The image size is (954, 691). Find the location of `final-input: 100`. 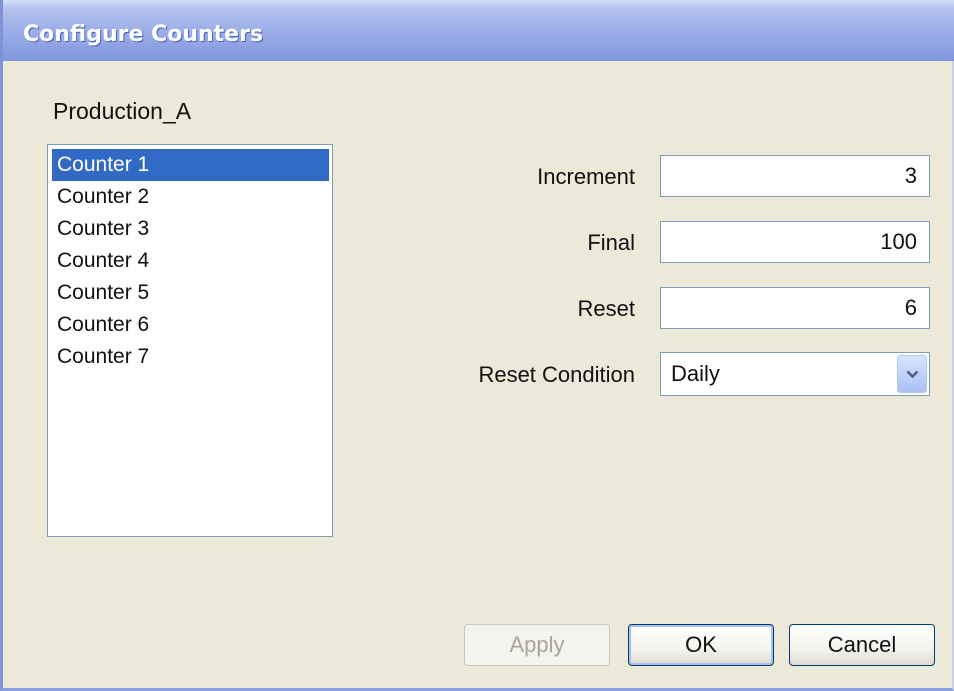

final-input: 100 is located at coordinates (795, 242).